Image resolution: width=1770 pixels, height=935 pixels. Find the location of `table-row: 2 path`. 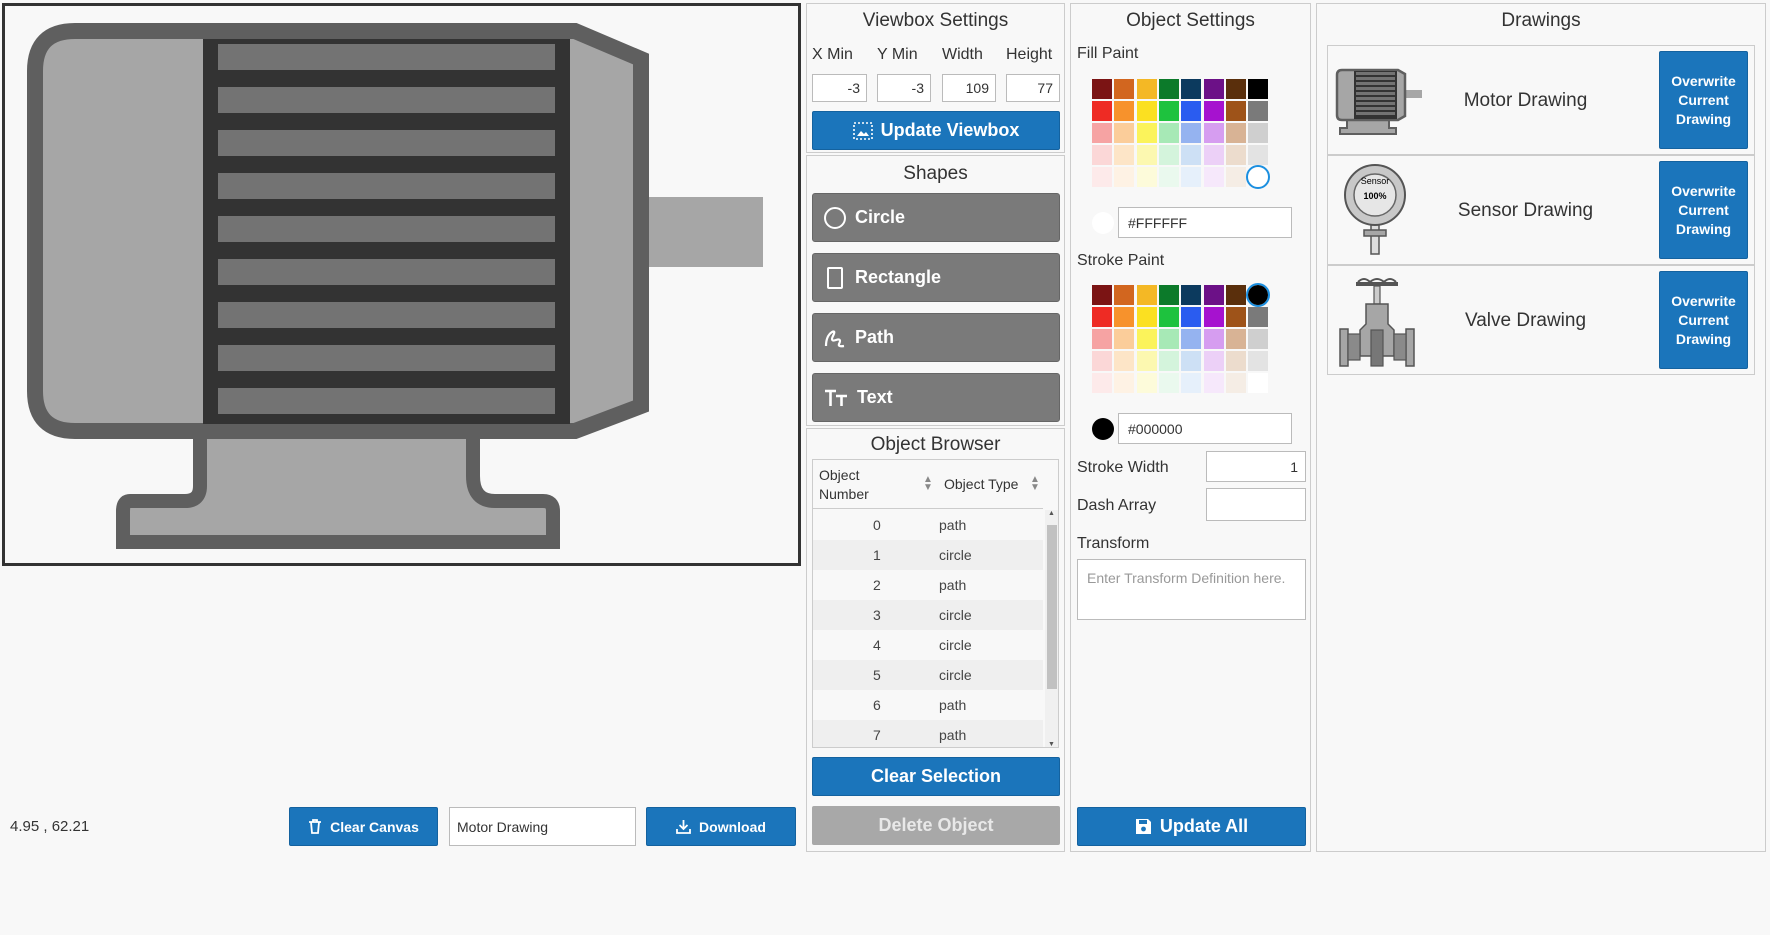

table-row: 2 path is located at coordinates (928, 585).